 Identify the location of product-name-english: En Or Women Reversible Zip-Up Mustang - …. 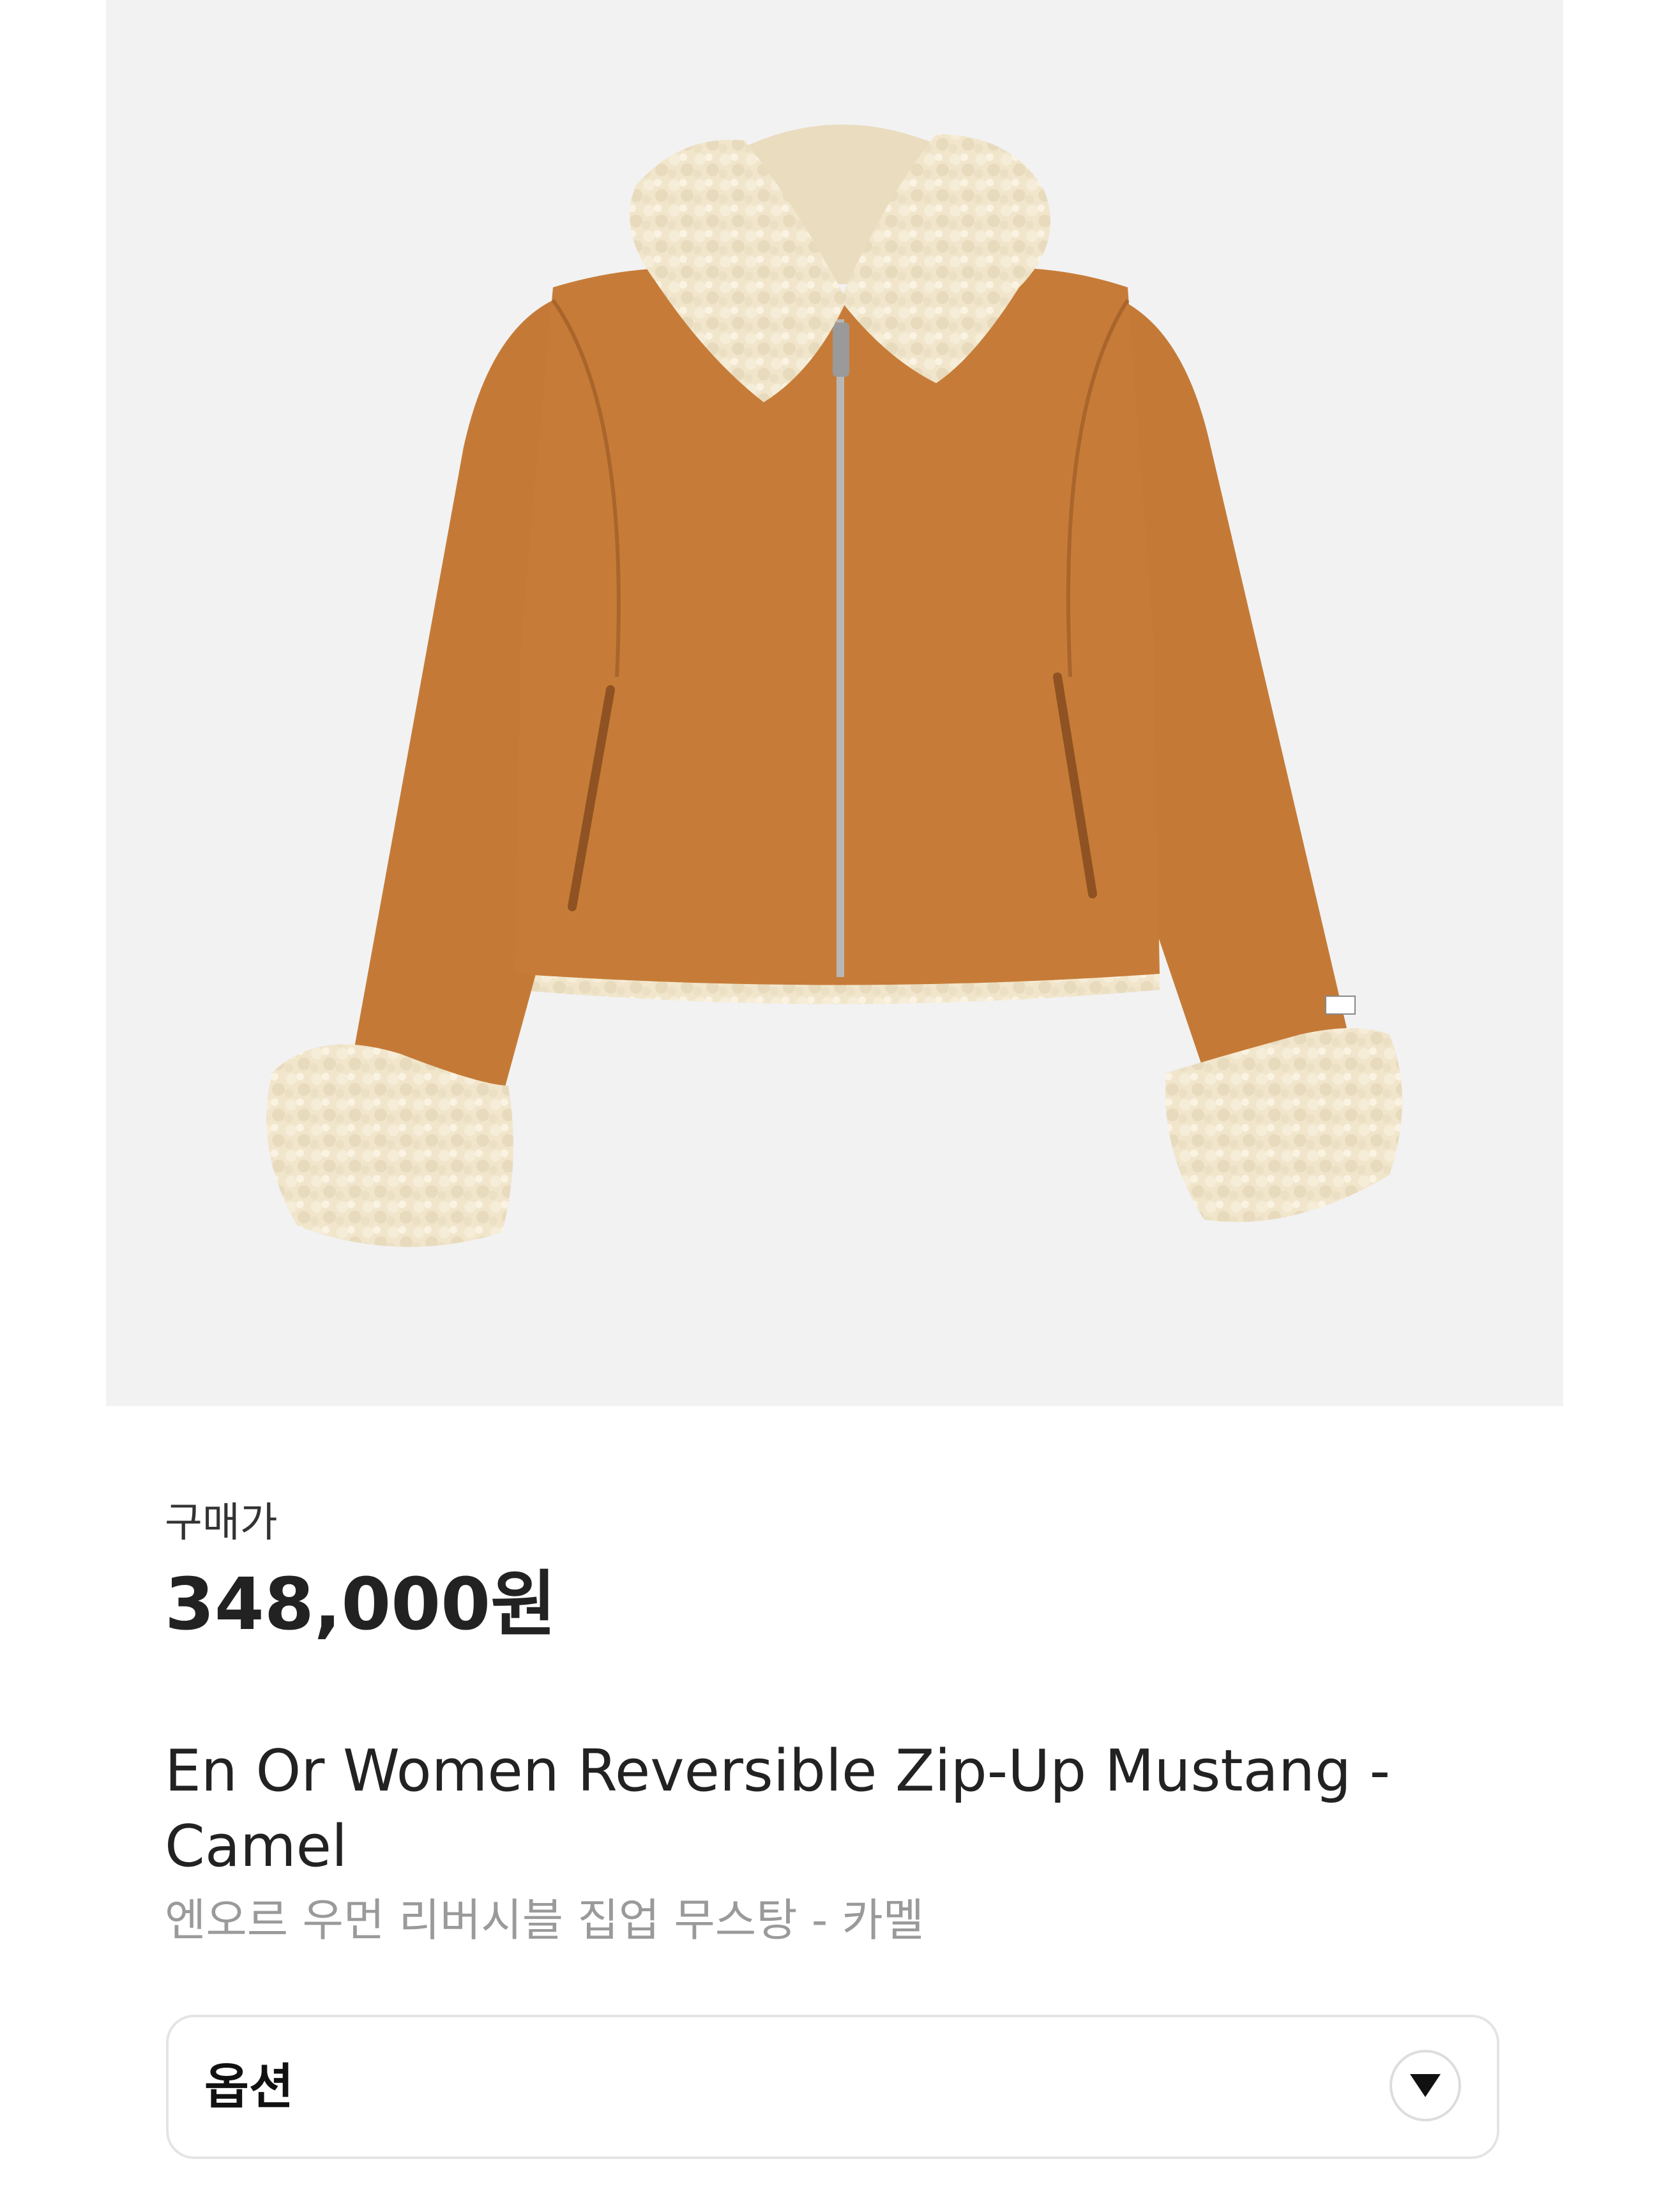
(778, 1809).